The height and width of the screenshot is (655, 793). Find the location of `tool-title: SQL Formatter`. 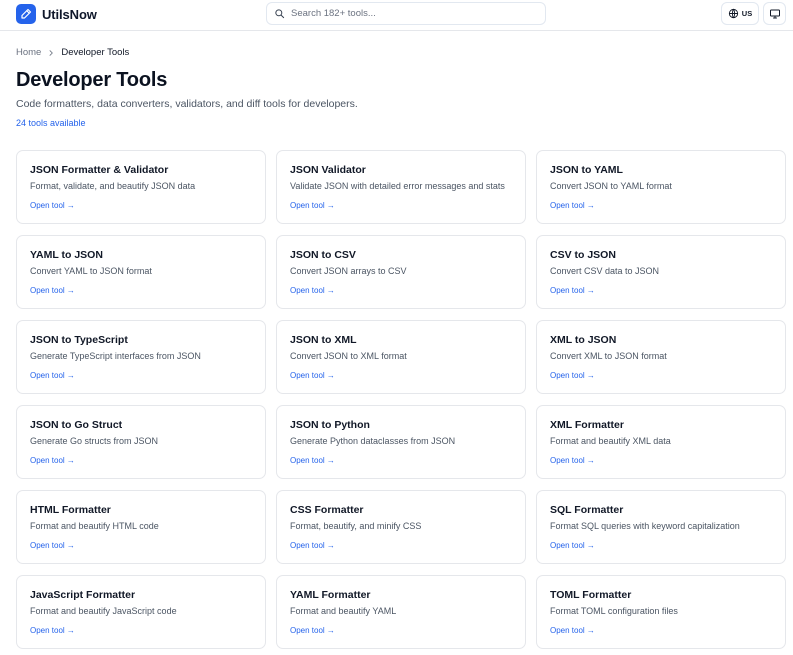

tool-title: SQL Formatter is located at coordinates (587, 510).